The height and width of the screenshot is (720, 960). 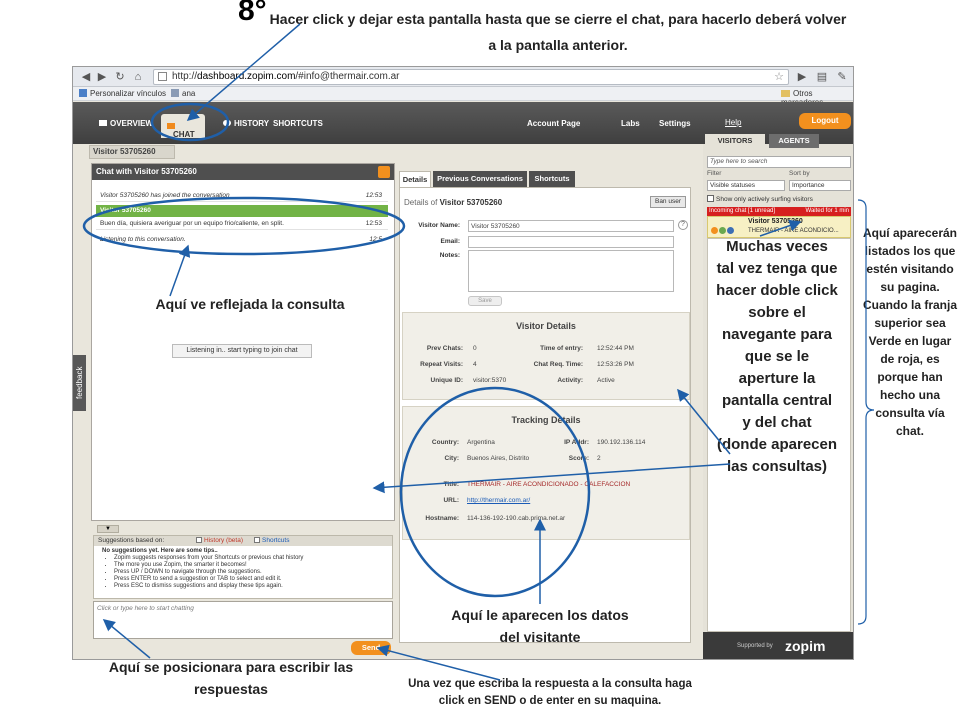 I want to click on page-menu-icon: ▤, so click(x=822, y=77).